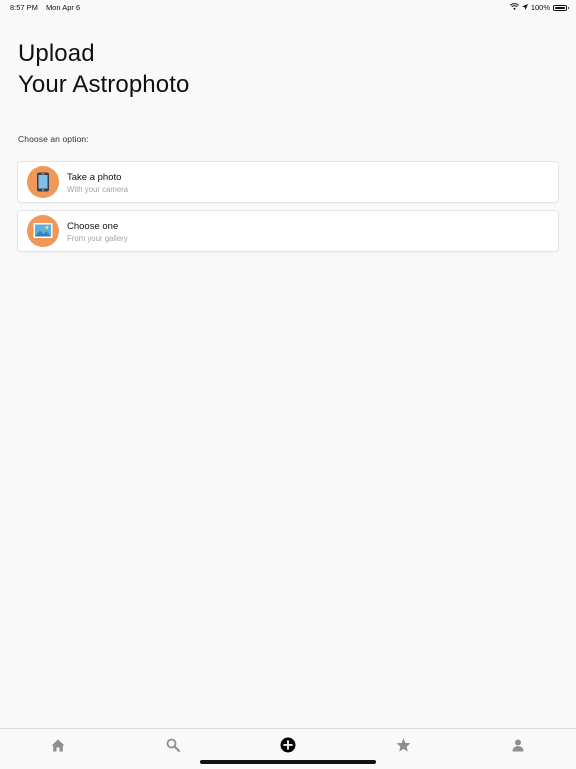 Image resolution: width=576 pixels, height=769 pixels. Describe the element at coordinates (63, 7) in the screenshot. I see `status-date: Mon Apr 6` at that location.